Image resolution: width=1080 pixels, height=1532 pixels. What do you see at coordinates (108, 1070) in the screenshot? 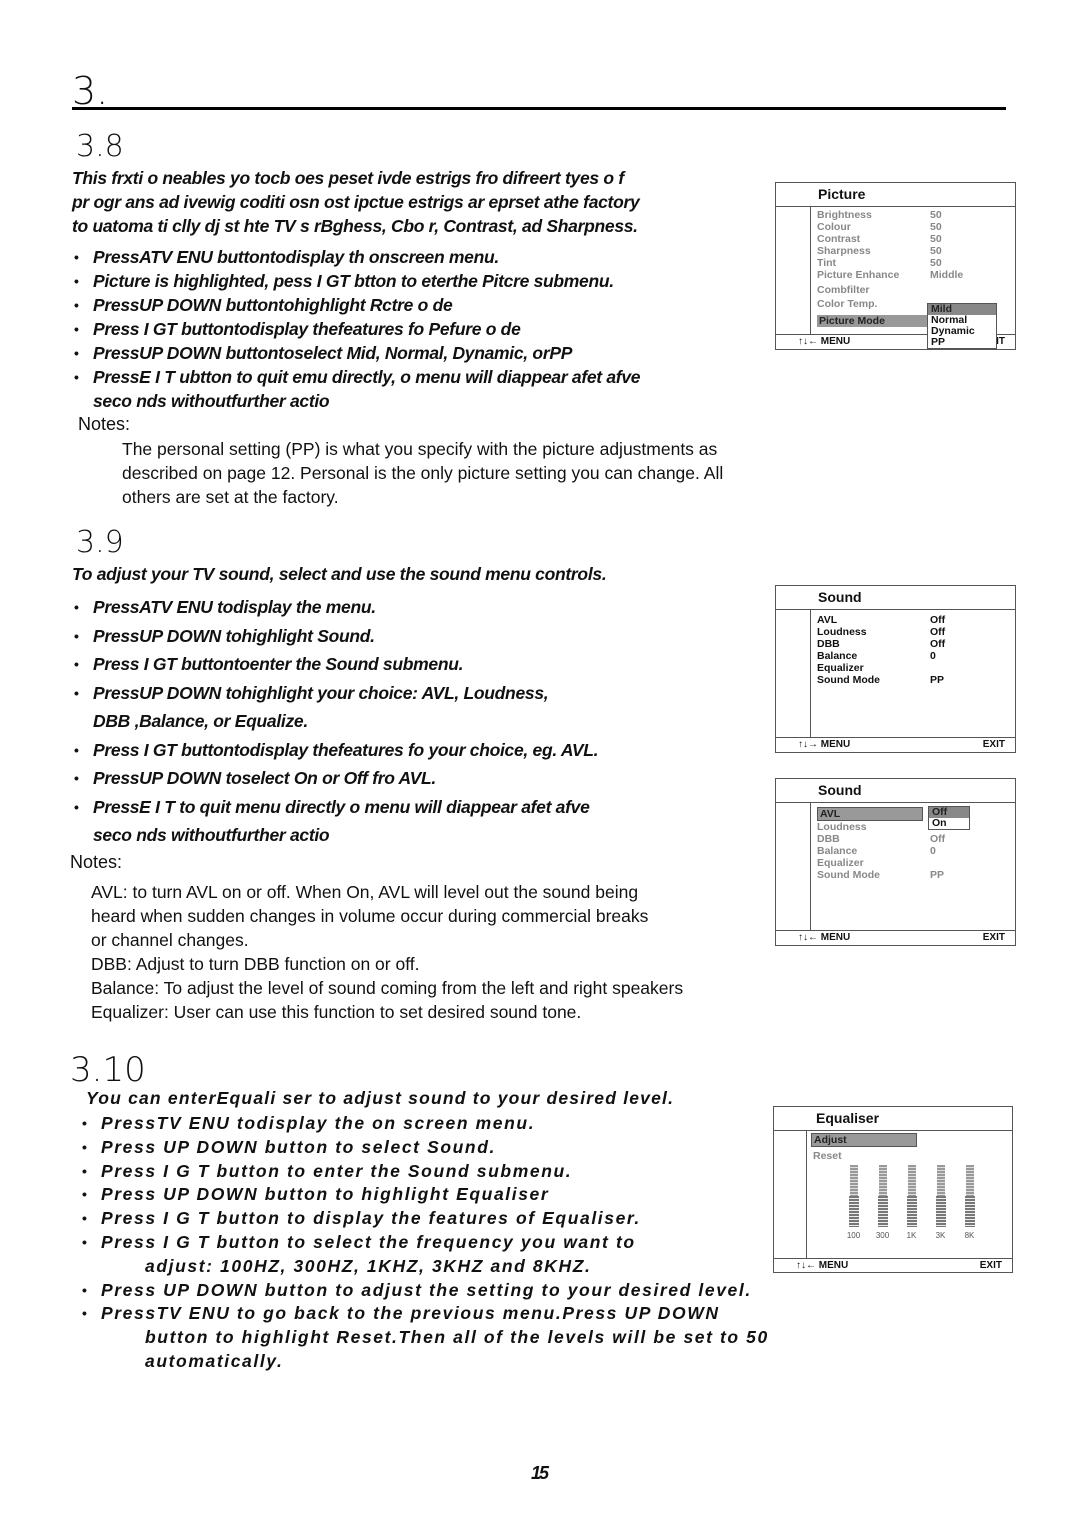
I see `section-3-10-number: 3.10` at bounding box center [108, 1070].